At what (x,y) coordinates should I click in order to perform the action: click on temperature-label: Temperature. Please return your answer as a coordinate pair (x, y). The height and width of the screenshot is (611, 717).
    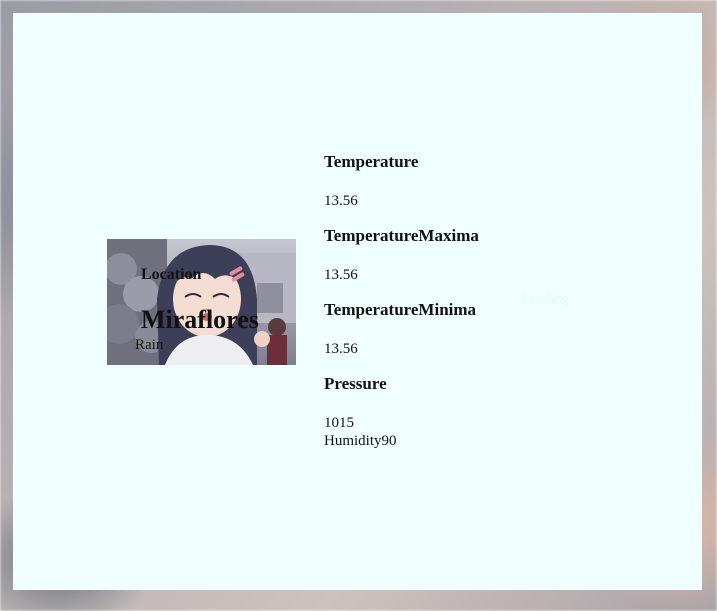
    Looking at the image, I should click on (371, 161).